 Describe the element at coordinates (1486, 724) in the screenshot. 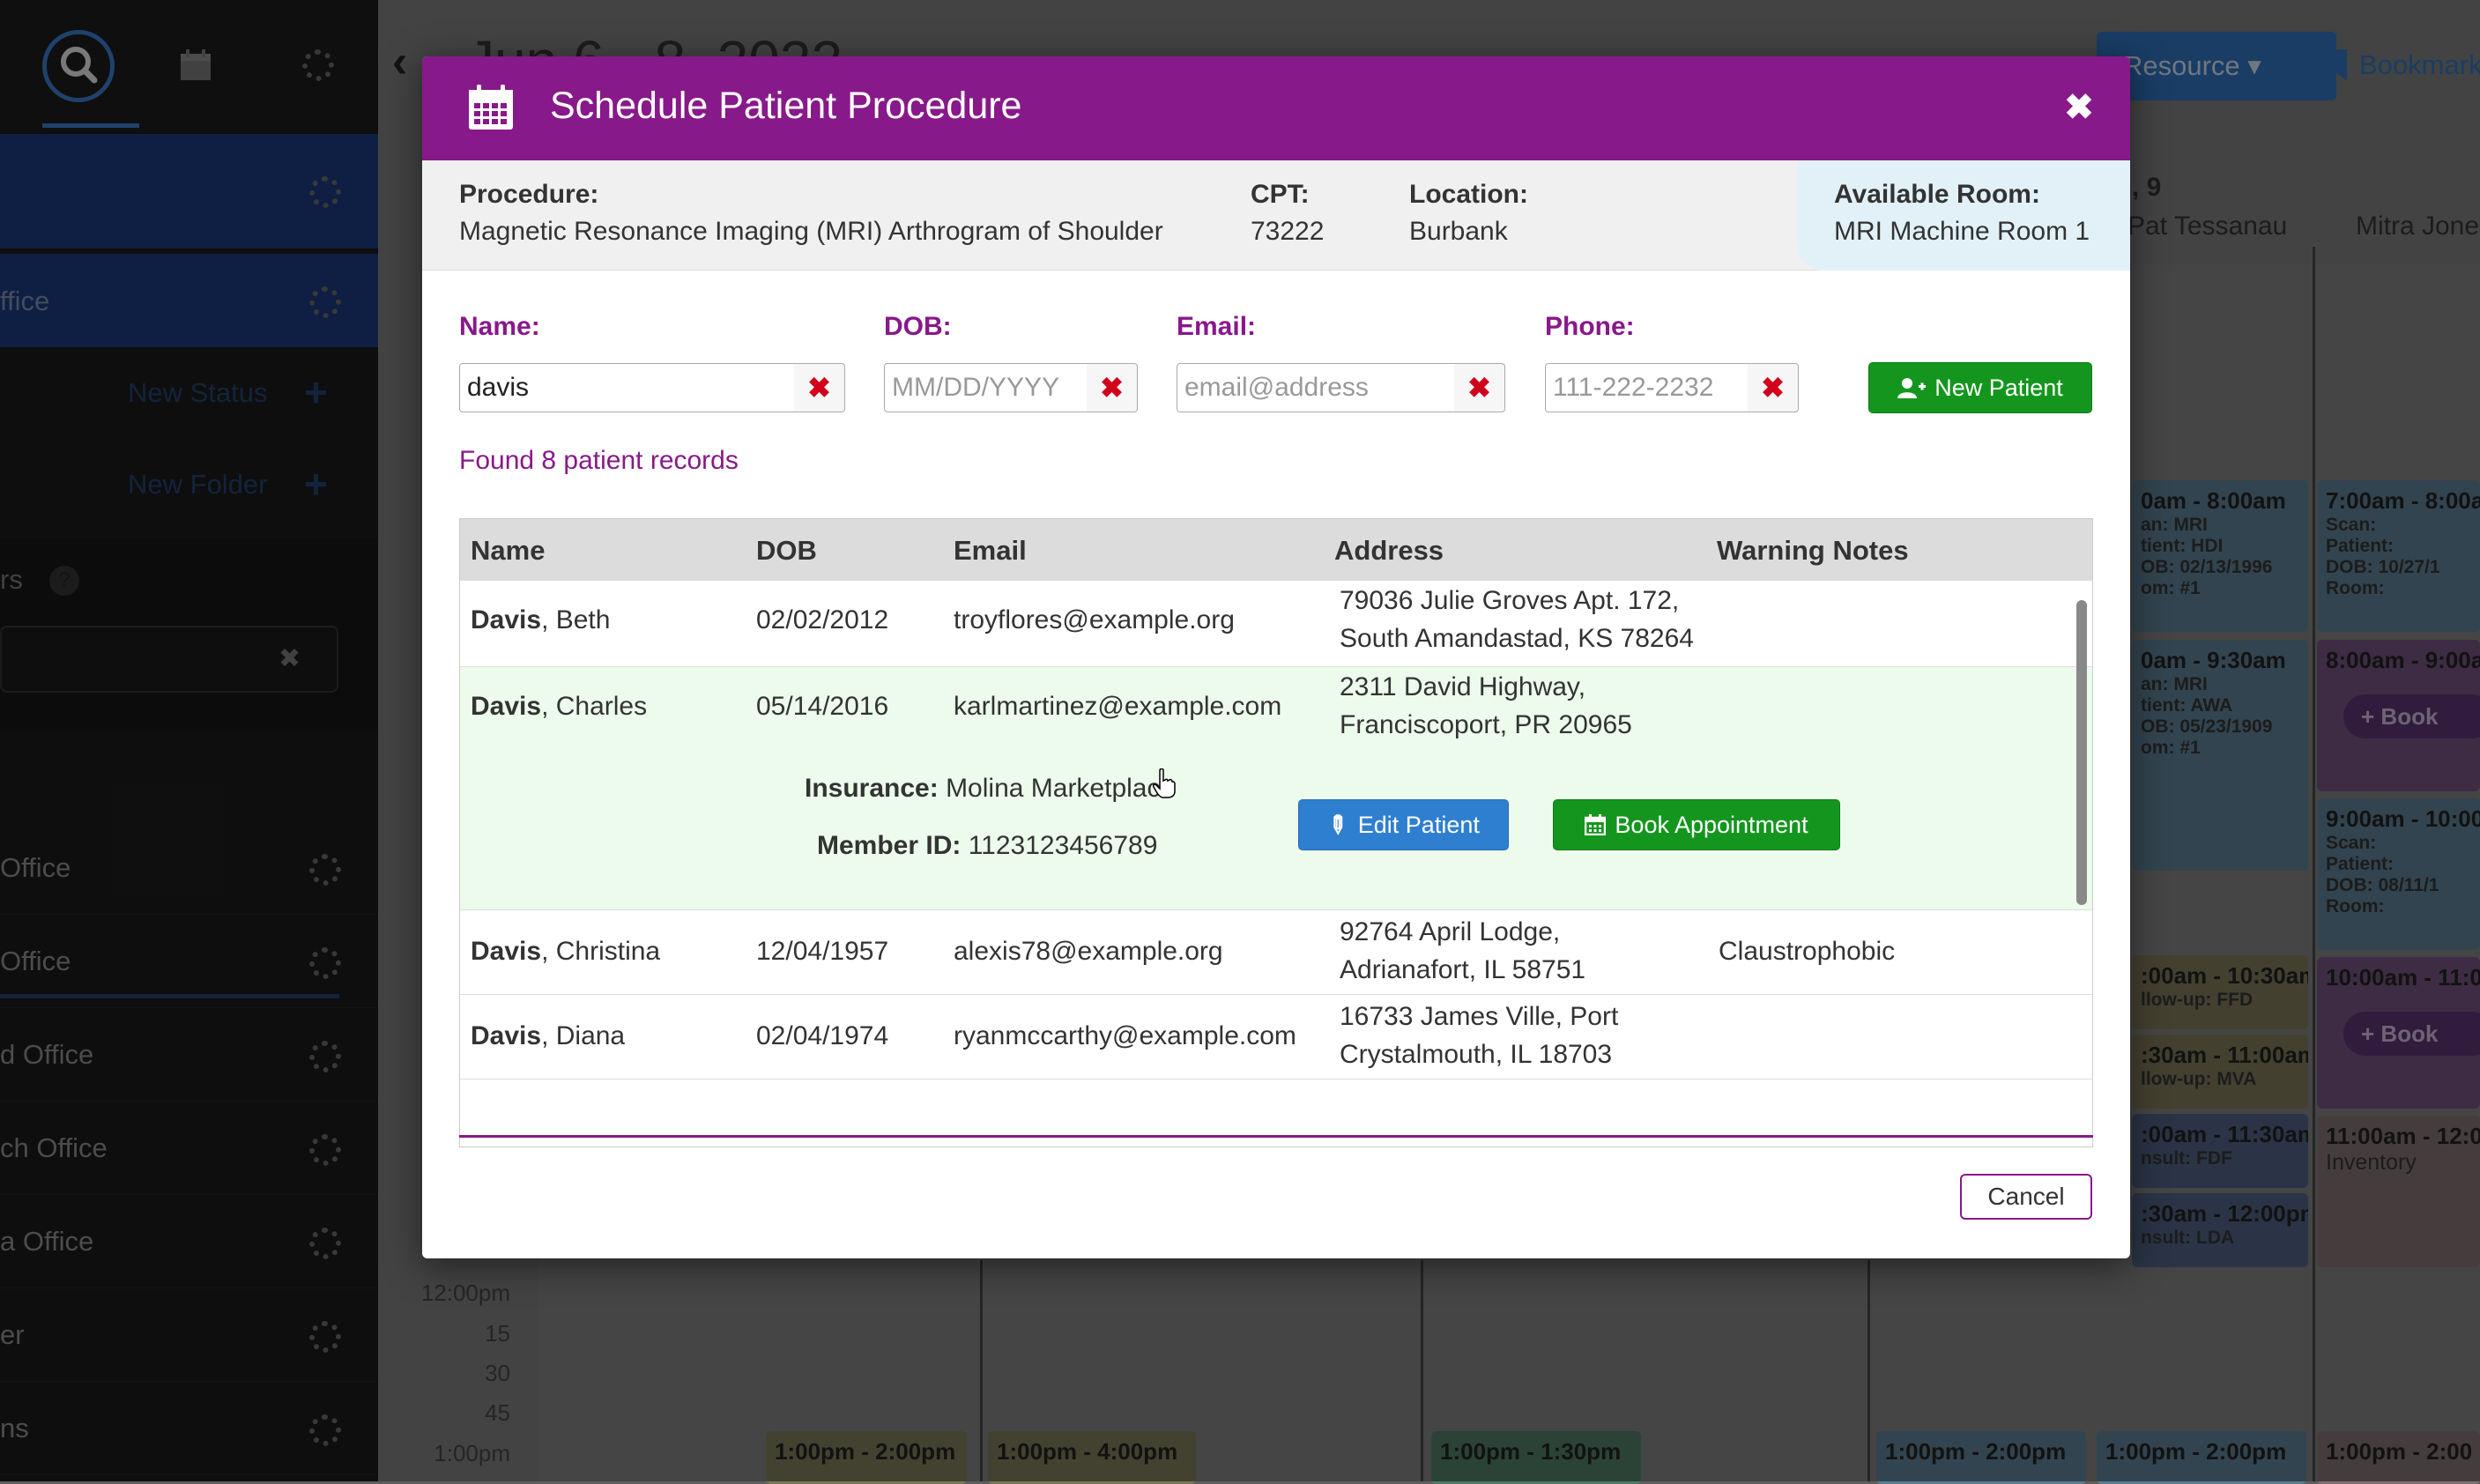

I see `patient-address-line2: Franciscoport, PR 20965` at that location.